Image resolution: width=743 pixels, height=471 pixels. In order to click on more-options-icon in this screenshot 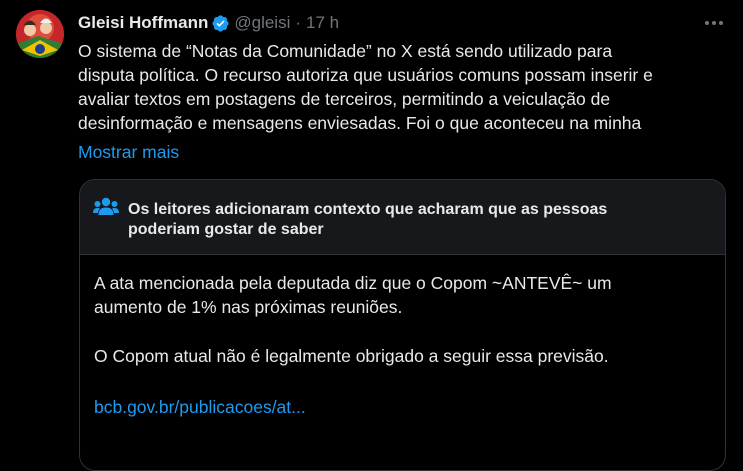, I will do `click(714, 23)`.